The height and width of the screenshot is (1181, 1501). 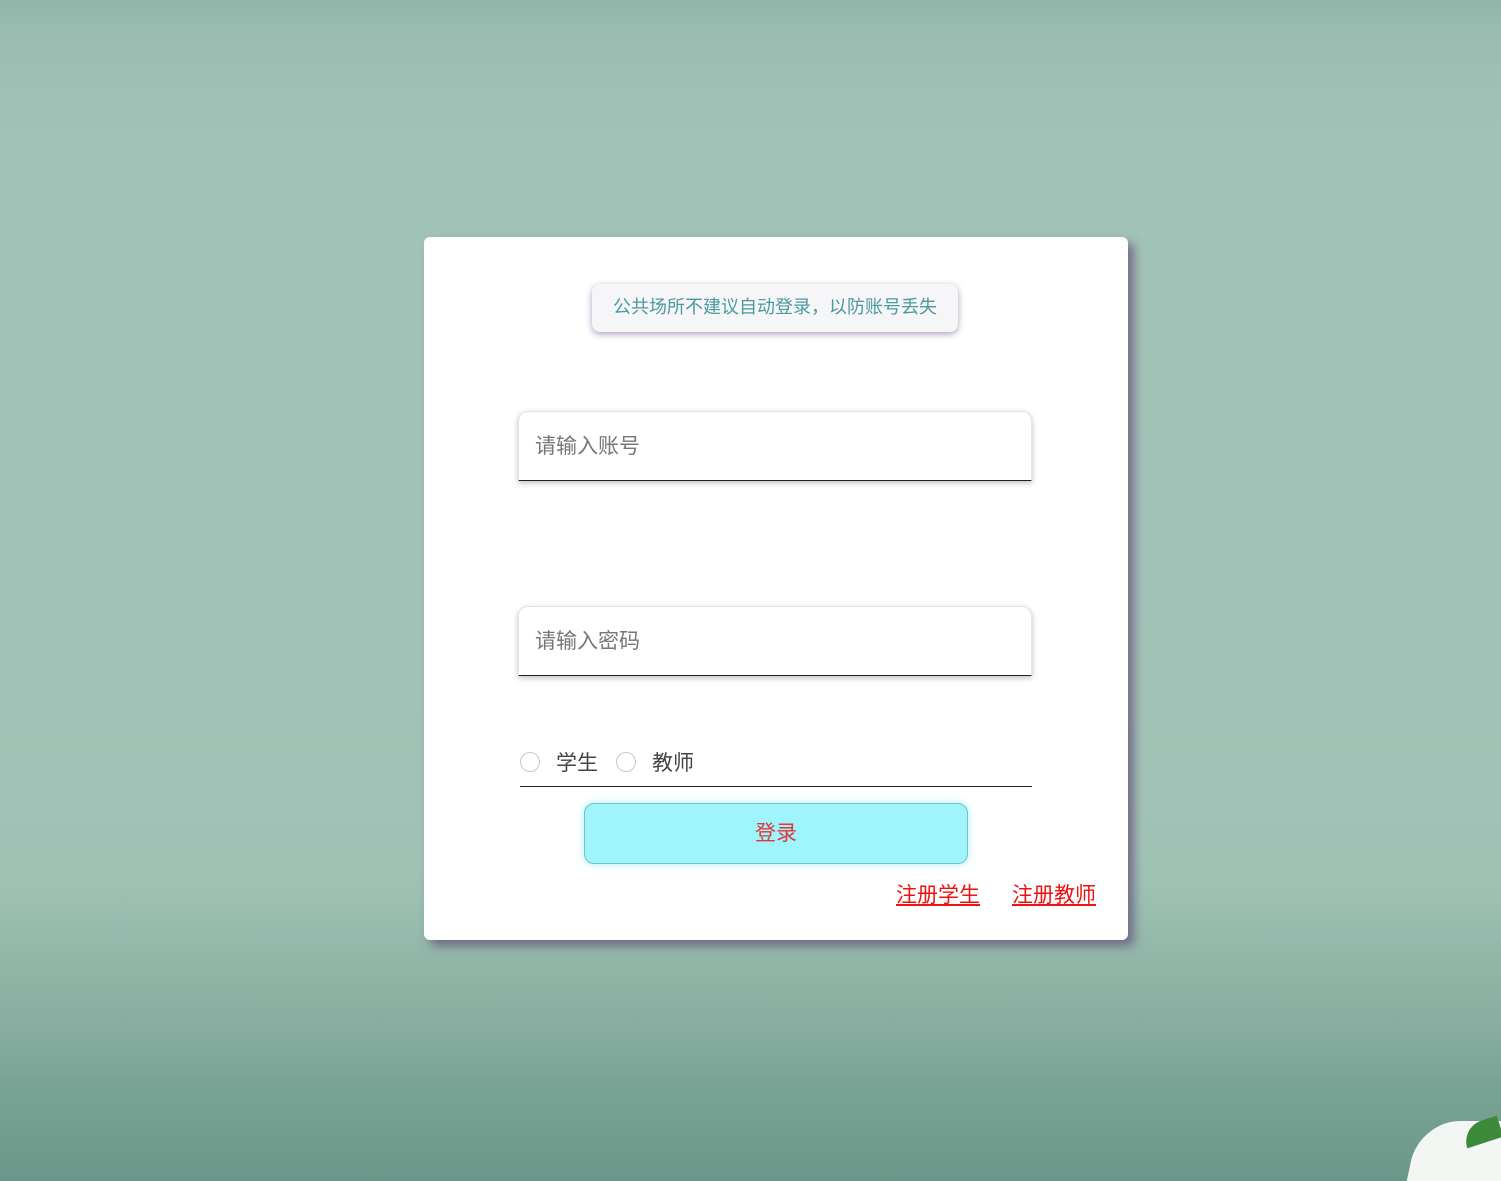 I want to click on role-radio-teacher, so click(x=626, y=762).